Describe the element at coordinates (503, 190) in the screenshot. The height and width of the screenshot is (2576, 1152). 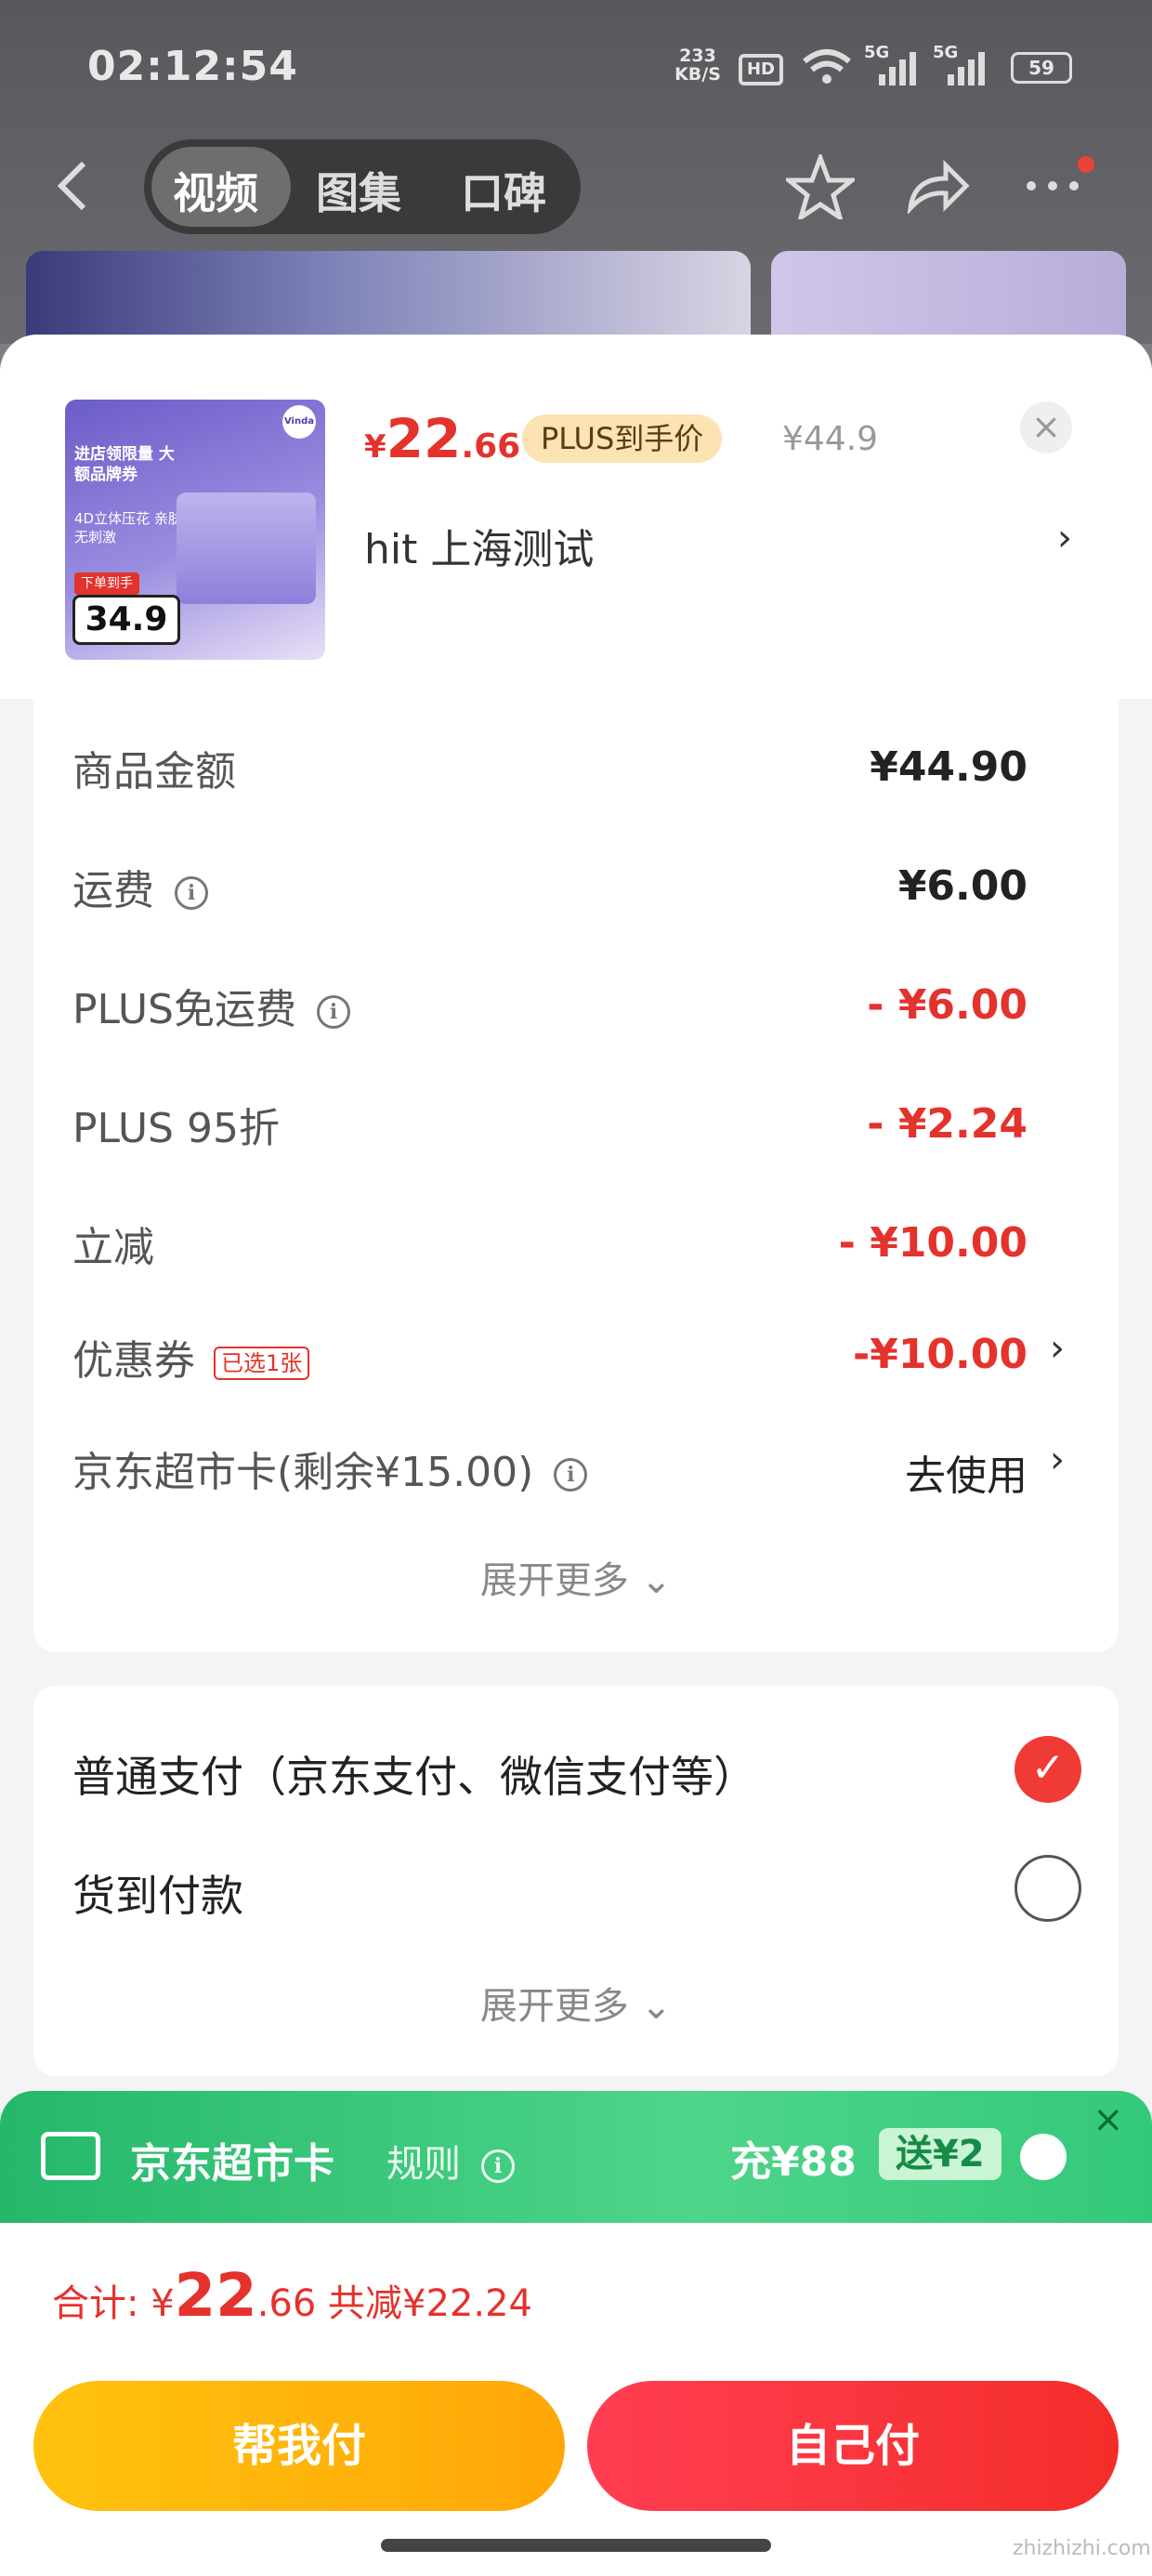
I see `tab-reviews: 口碑` at that location.